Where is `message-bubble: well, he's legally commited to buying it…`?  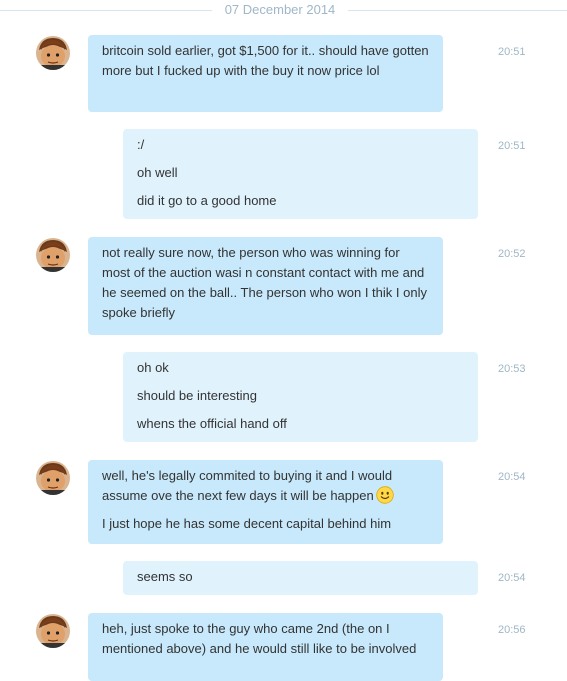 message-bubble: well, he's legally commited to buying it… is located at coordinates (265, 502).